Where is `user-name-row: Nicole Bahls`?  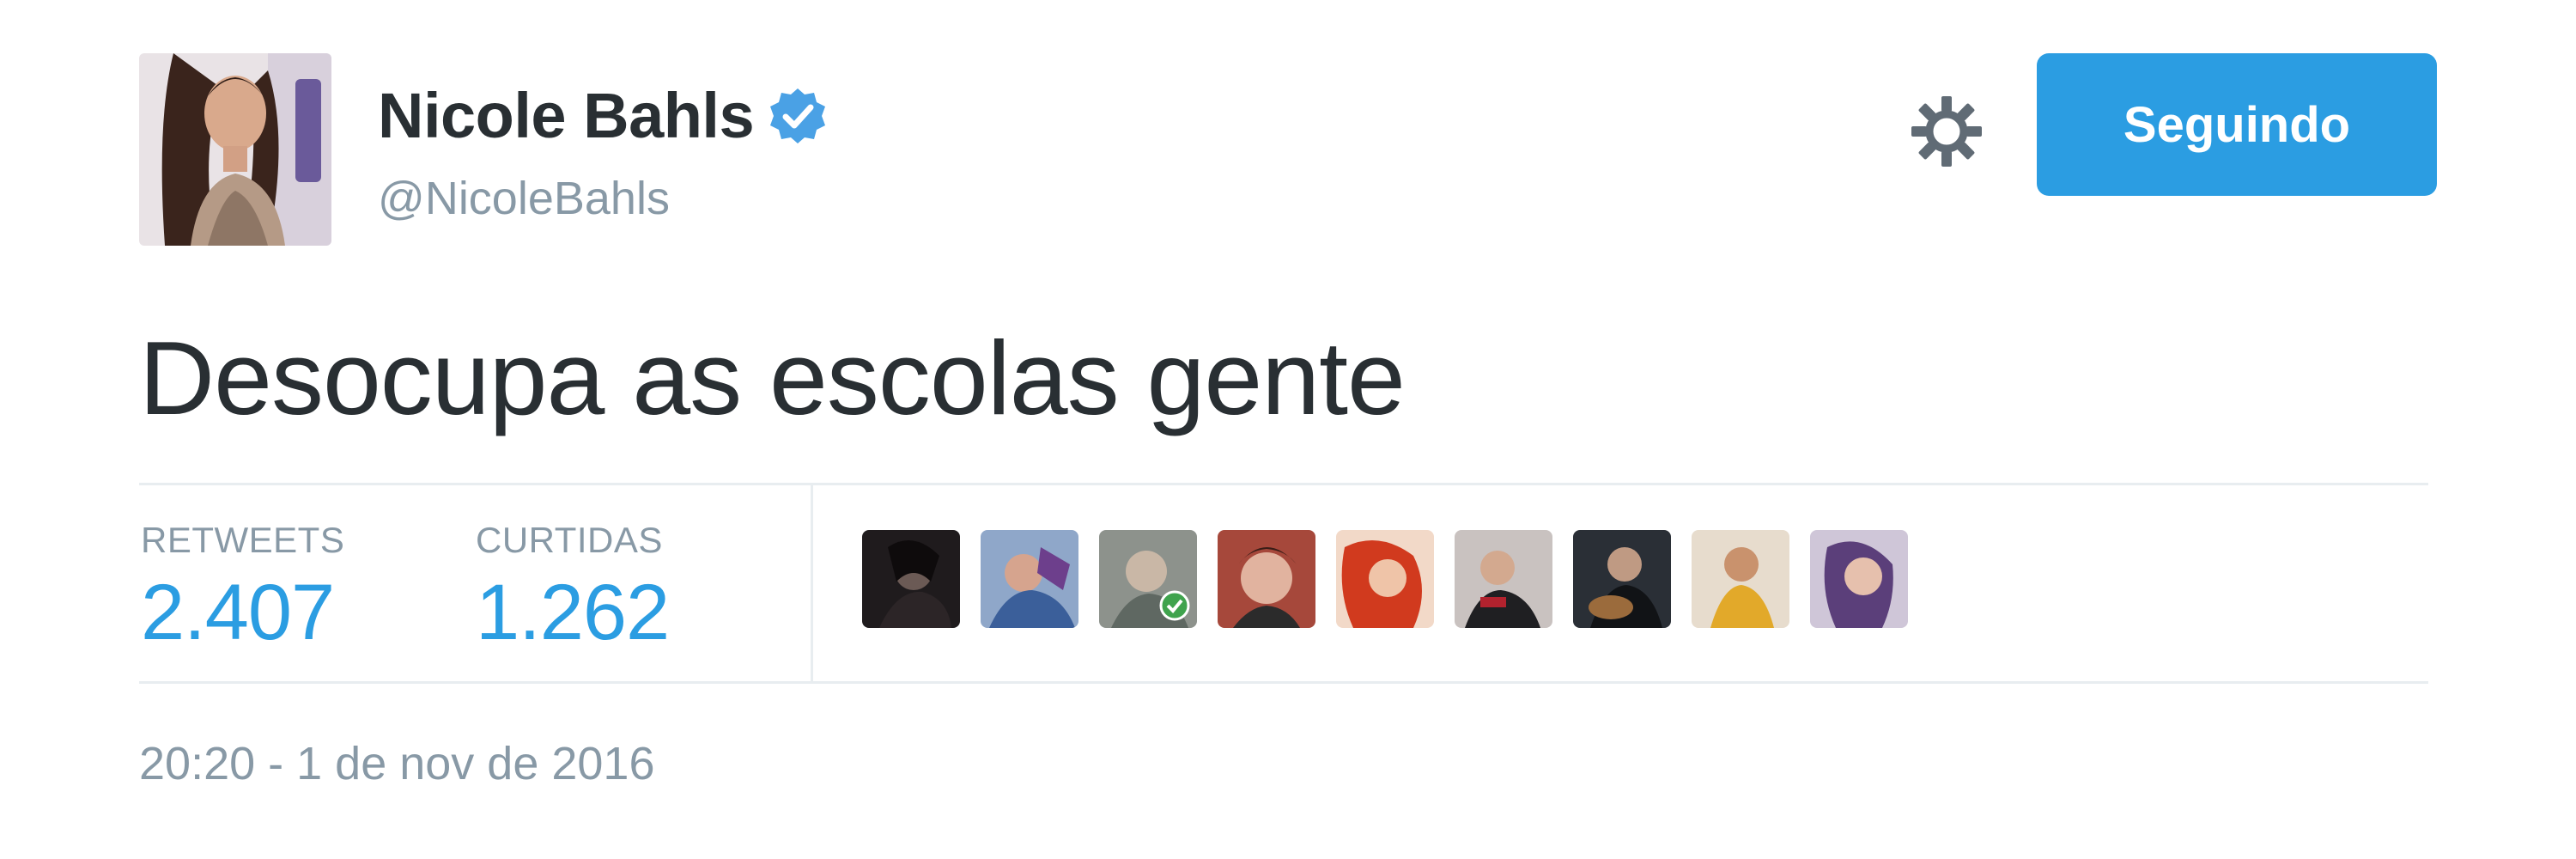
user-name-row: Nicole Bahls is located at coordinates (603, 116).